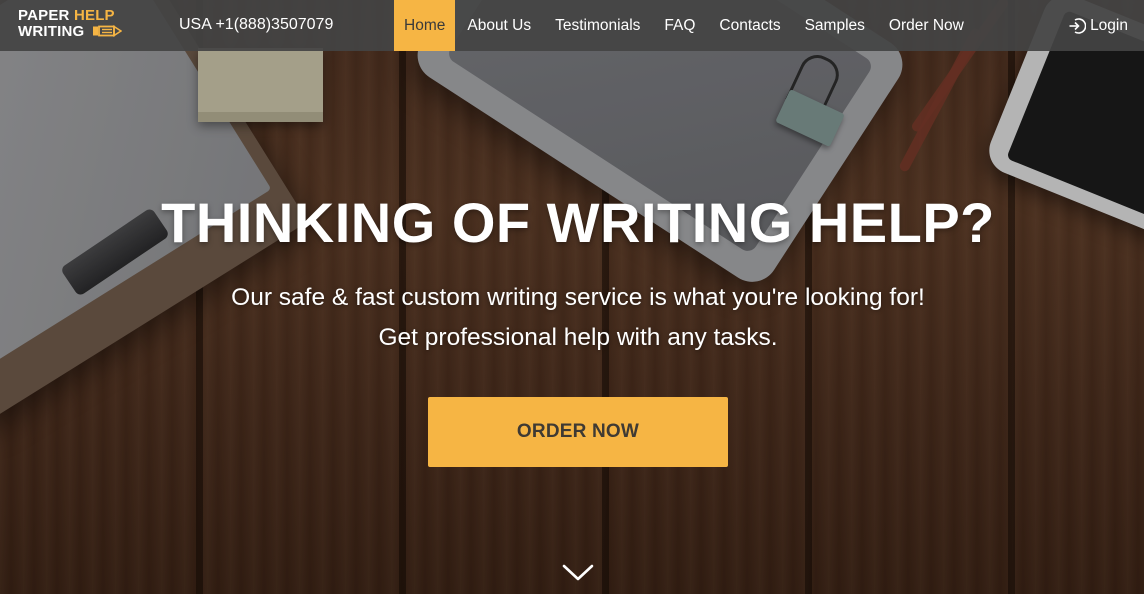 Image resolution: width=1144 pixels, height=594 pixels. Describe the element at coordinates (749, 25) in the screenshot. I see `nav-contacts: Contacts` at that location.